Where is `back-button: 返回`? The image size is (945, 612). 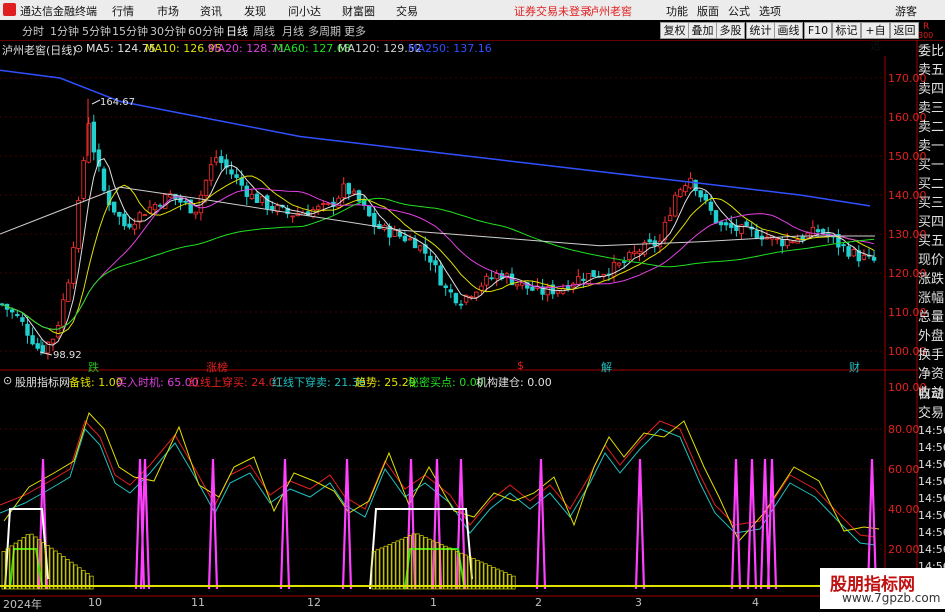 back-button: 返回 is located at coordinates (904, 30).